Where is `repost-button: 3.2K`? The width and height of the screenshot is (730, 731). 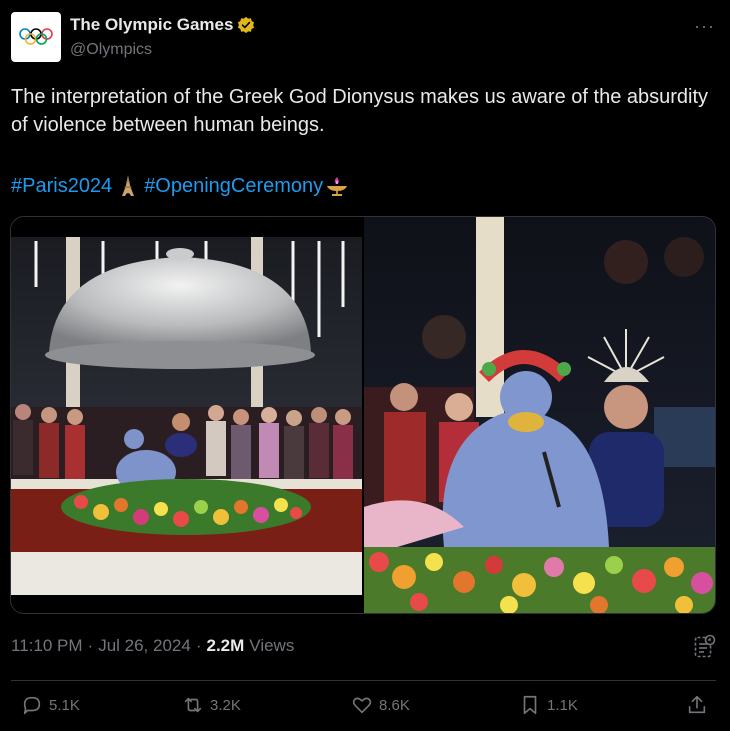
repost-button: 3.2K is located at coordinates (211, 705).